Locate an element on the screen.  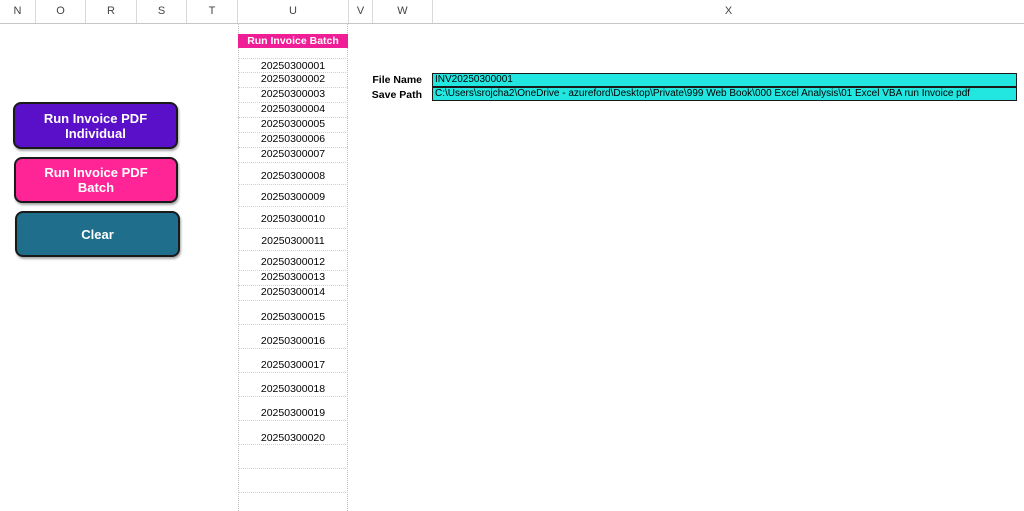
column-header-n: N is located at coordinates (18, 11).